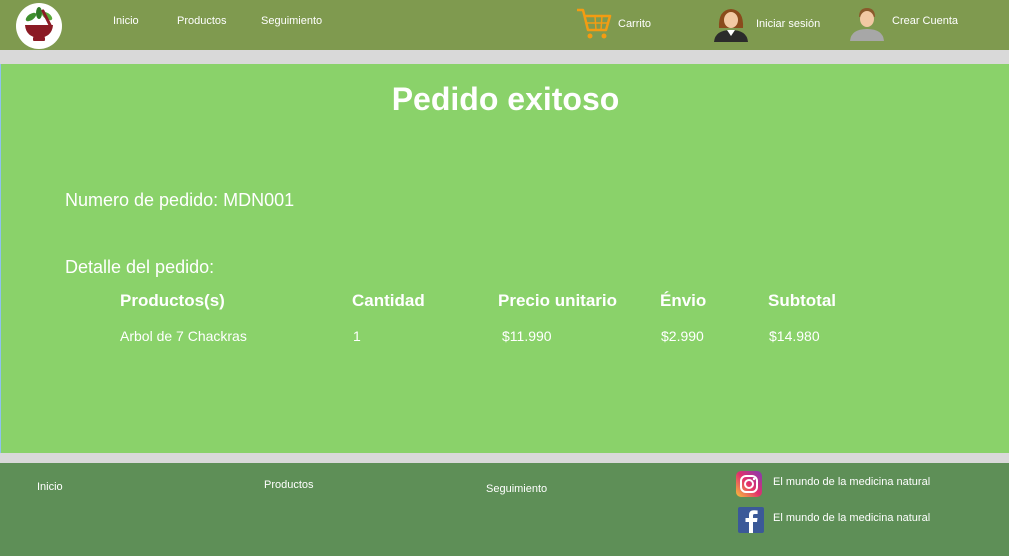 Image resolution: width=1009 pixels, height=556 pixels. What do you see at coordinates (925, 21) in the screenshot?
I see `register-link: Crear Cuenta` at bounding box center [925, 21].